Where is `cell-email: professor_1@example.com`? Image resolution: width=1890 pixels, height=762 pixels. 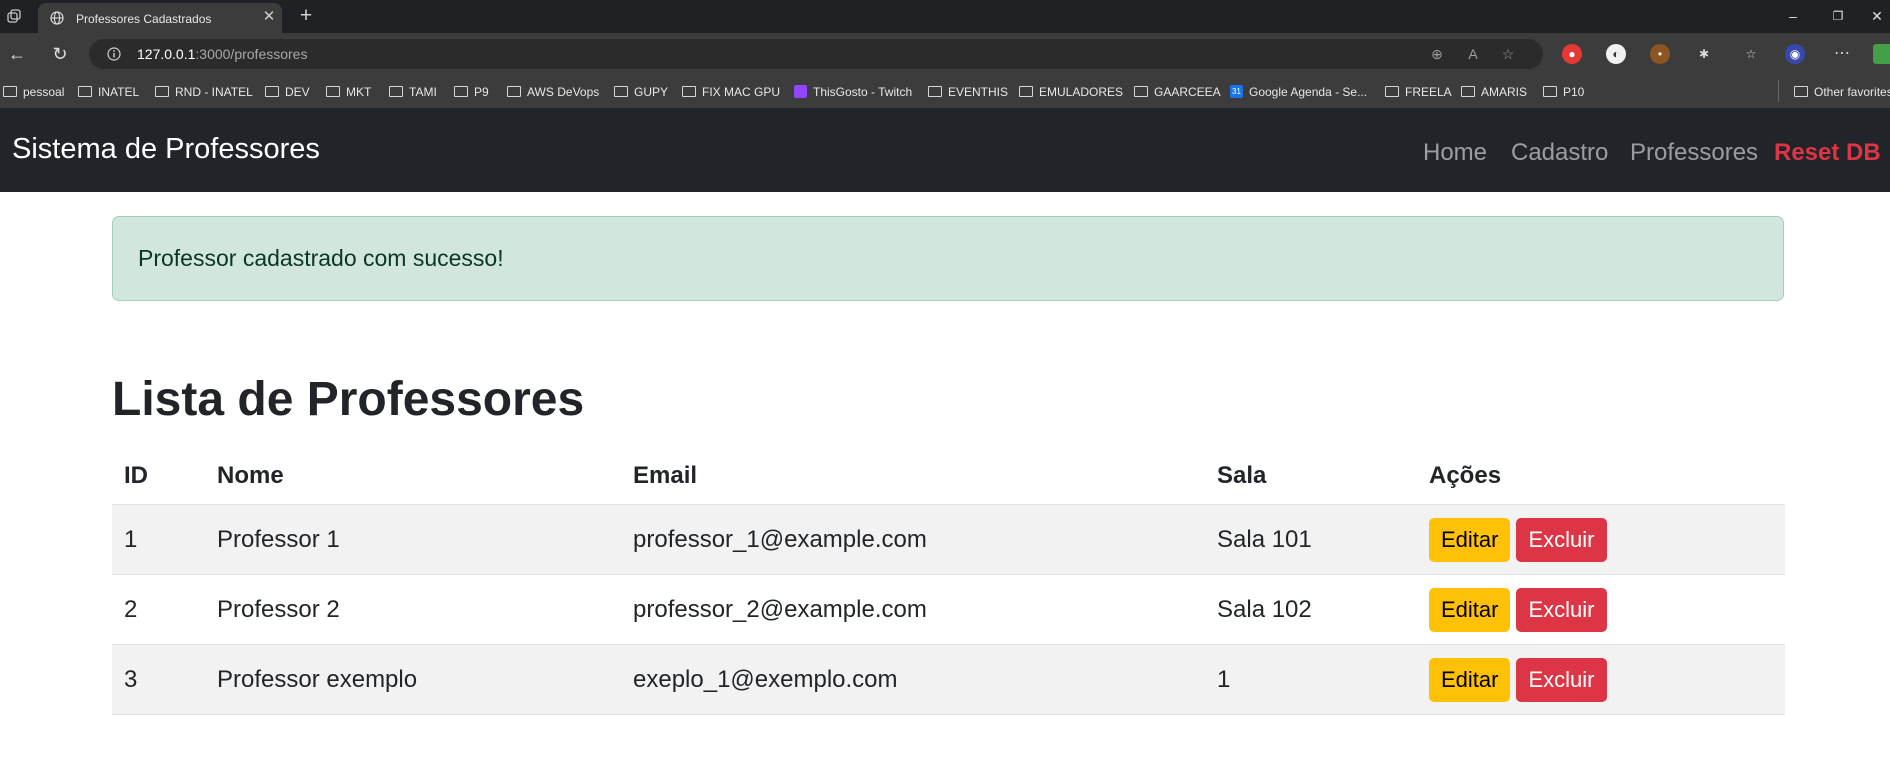
cell-email: professor_1@example.com is located at coordinates (913, 539).